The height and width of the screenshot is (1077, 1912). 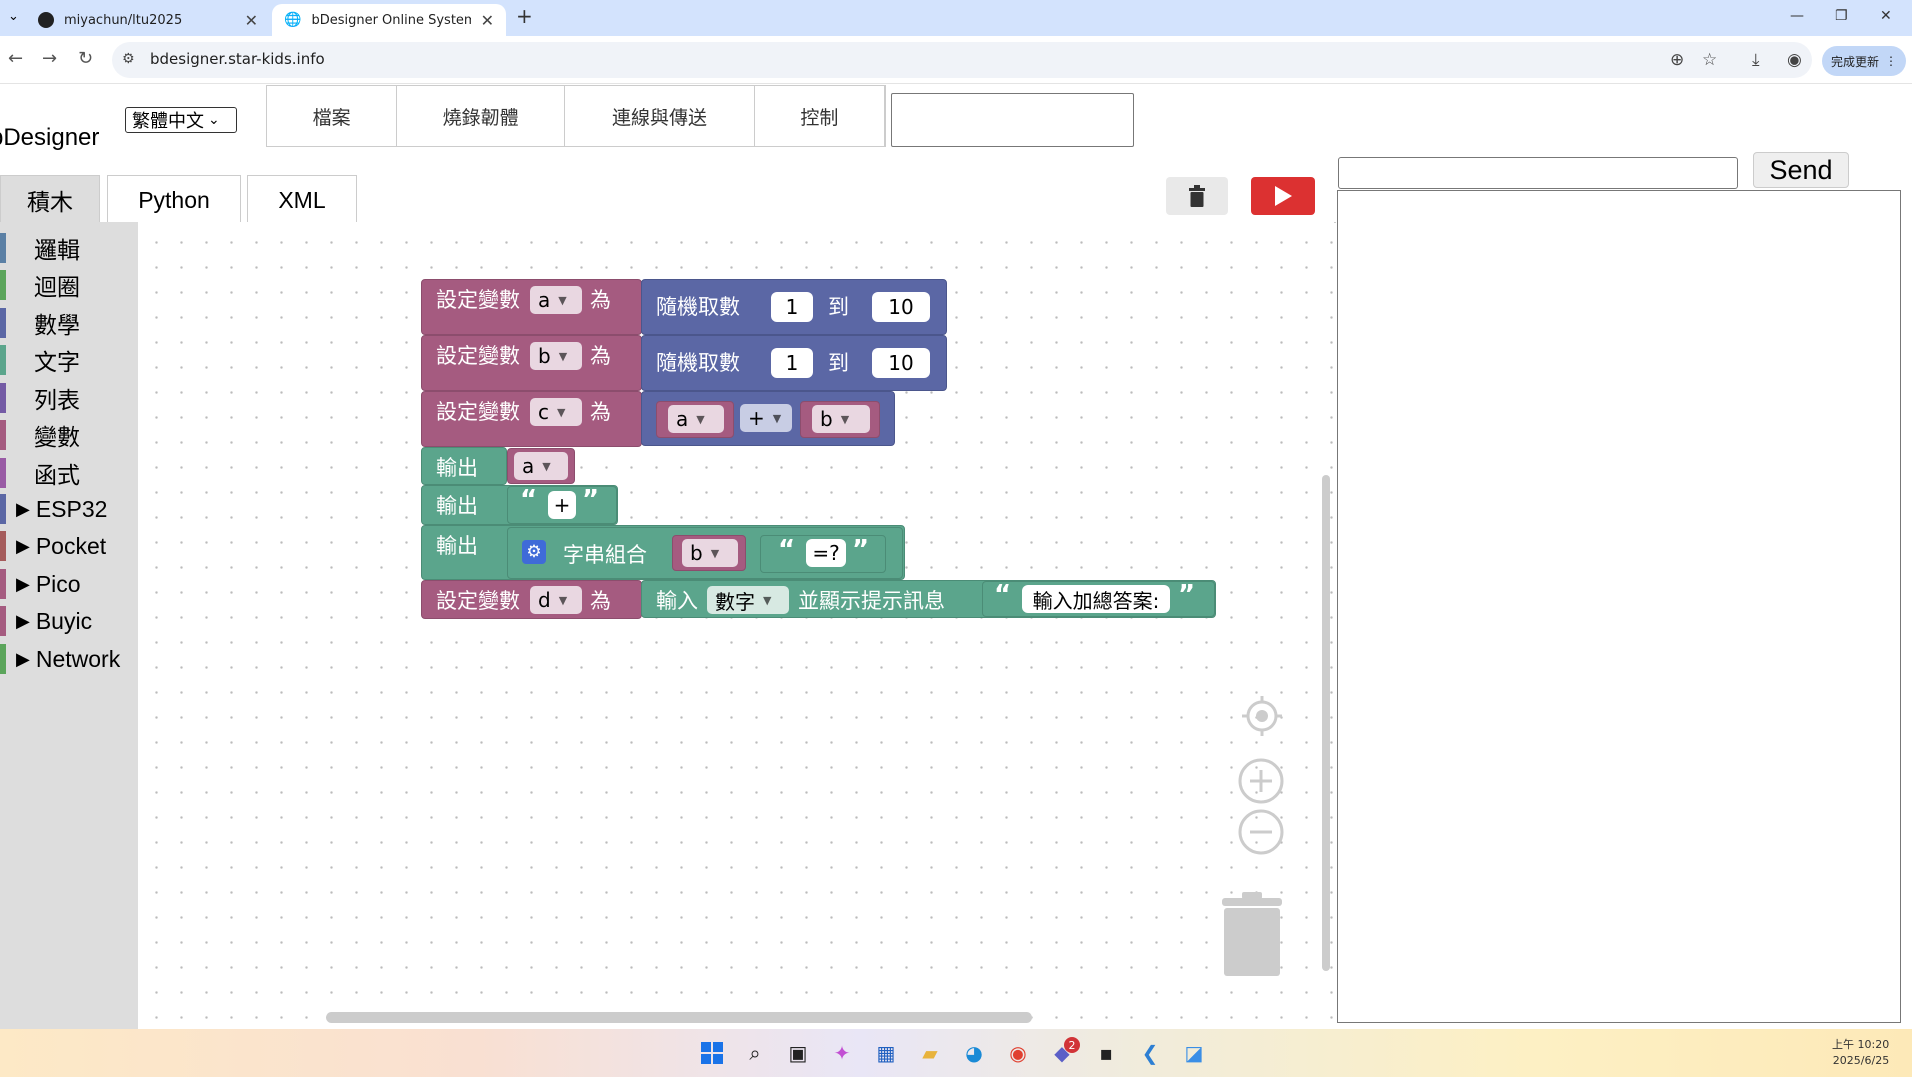 What do you see at coordinates (1886, 16) in the screenshot?
I see `close-window-button: ✕` at bounding box center [1886, 16].